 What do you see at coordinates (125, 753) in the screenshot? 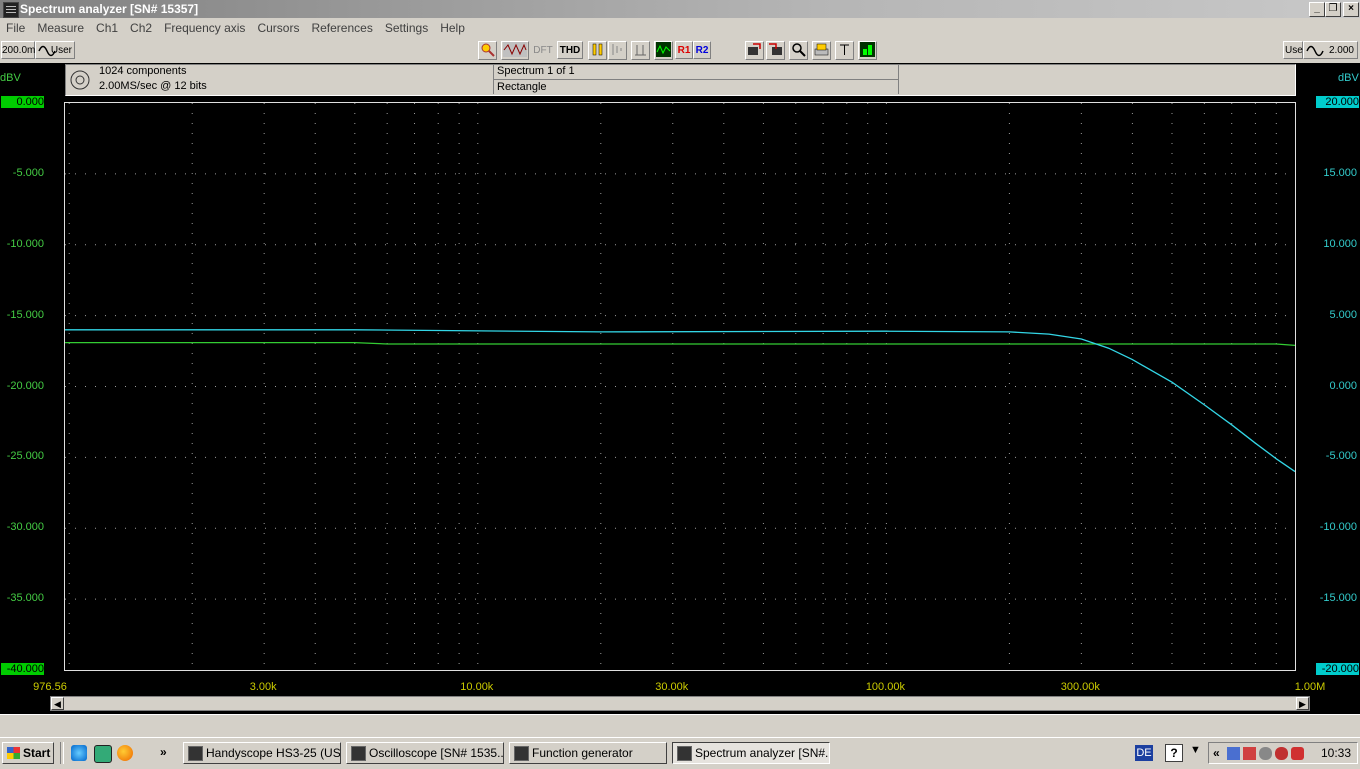
I see `firefox-icon` at bounding box center [125, 753].